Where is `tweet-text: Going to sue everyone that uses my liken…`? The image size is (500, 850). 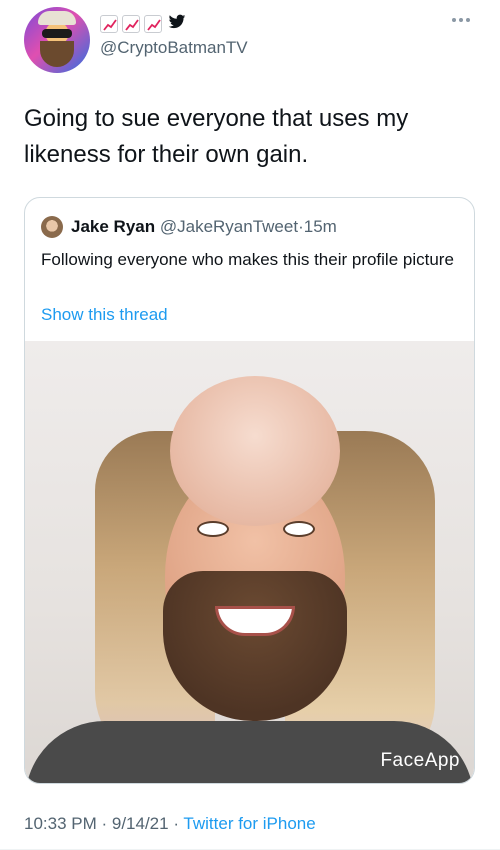
tweet-text: Going to sue everyone that uses my liken… is located at coordinates (216, 136).